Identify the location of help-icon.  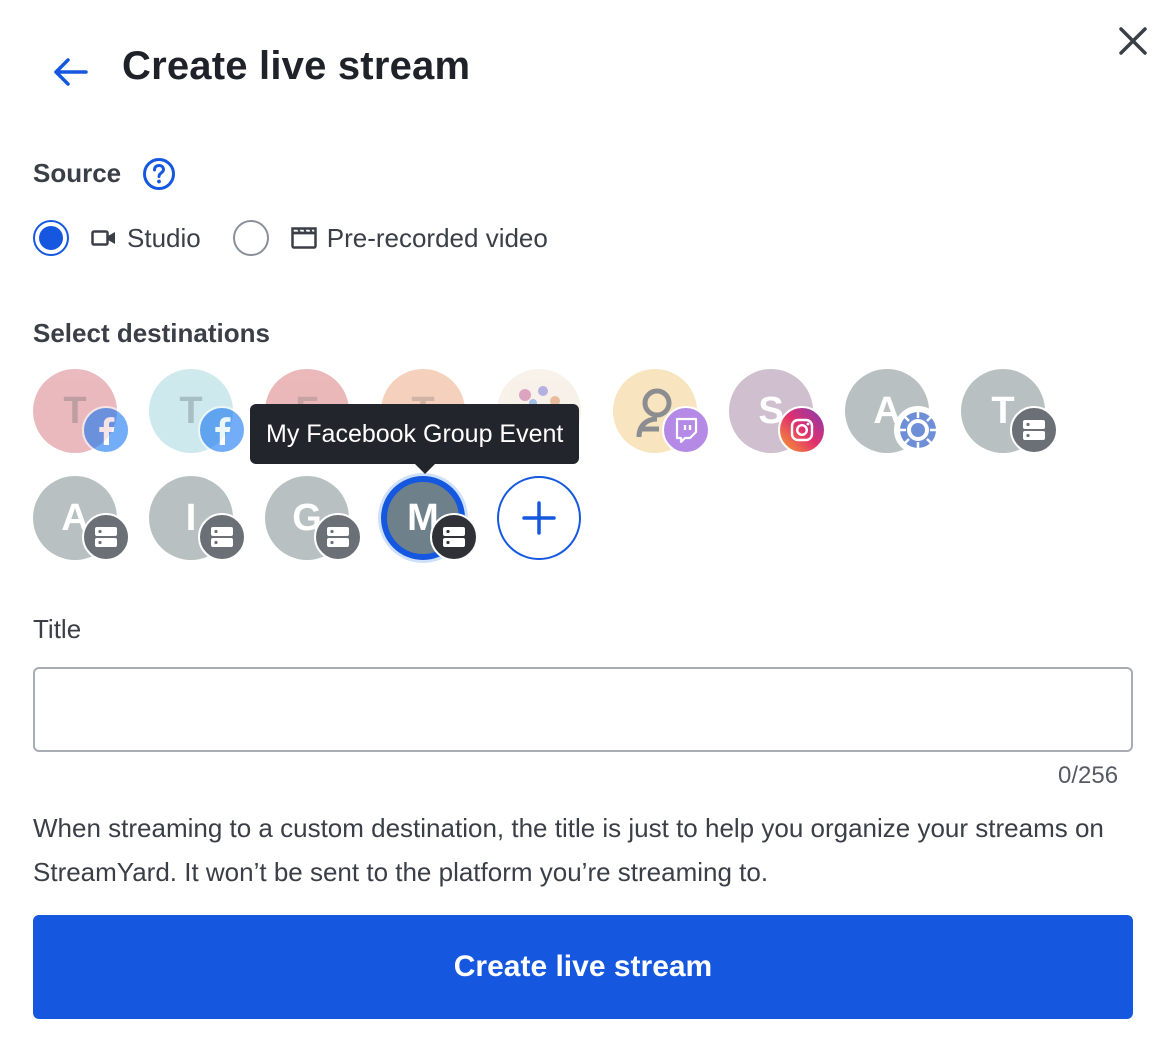
(159, 174).